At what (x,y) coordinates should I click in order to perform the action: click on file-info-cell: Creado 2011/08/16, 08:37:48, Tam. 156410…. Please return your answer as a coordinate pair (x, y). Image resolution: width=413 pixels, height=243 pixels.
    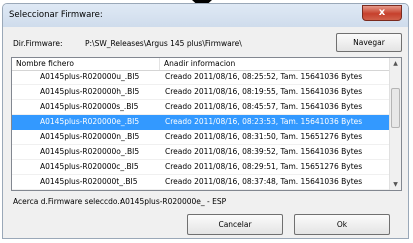
    Looking at the image, I should click on (264, 181).